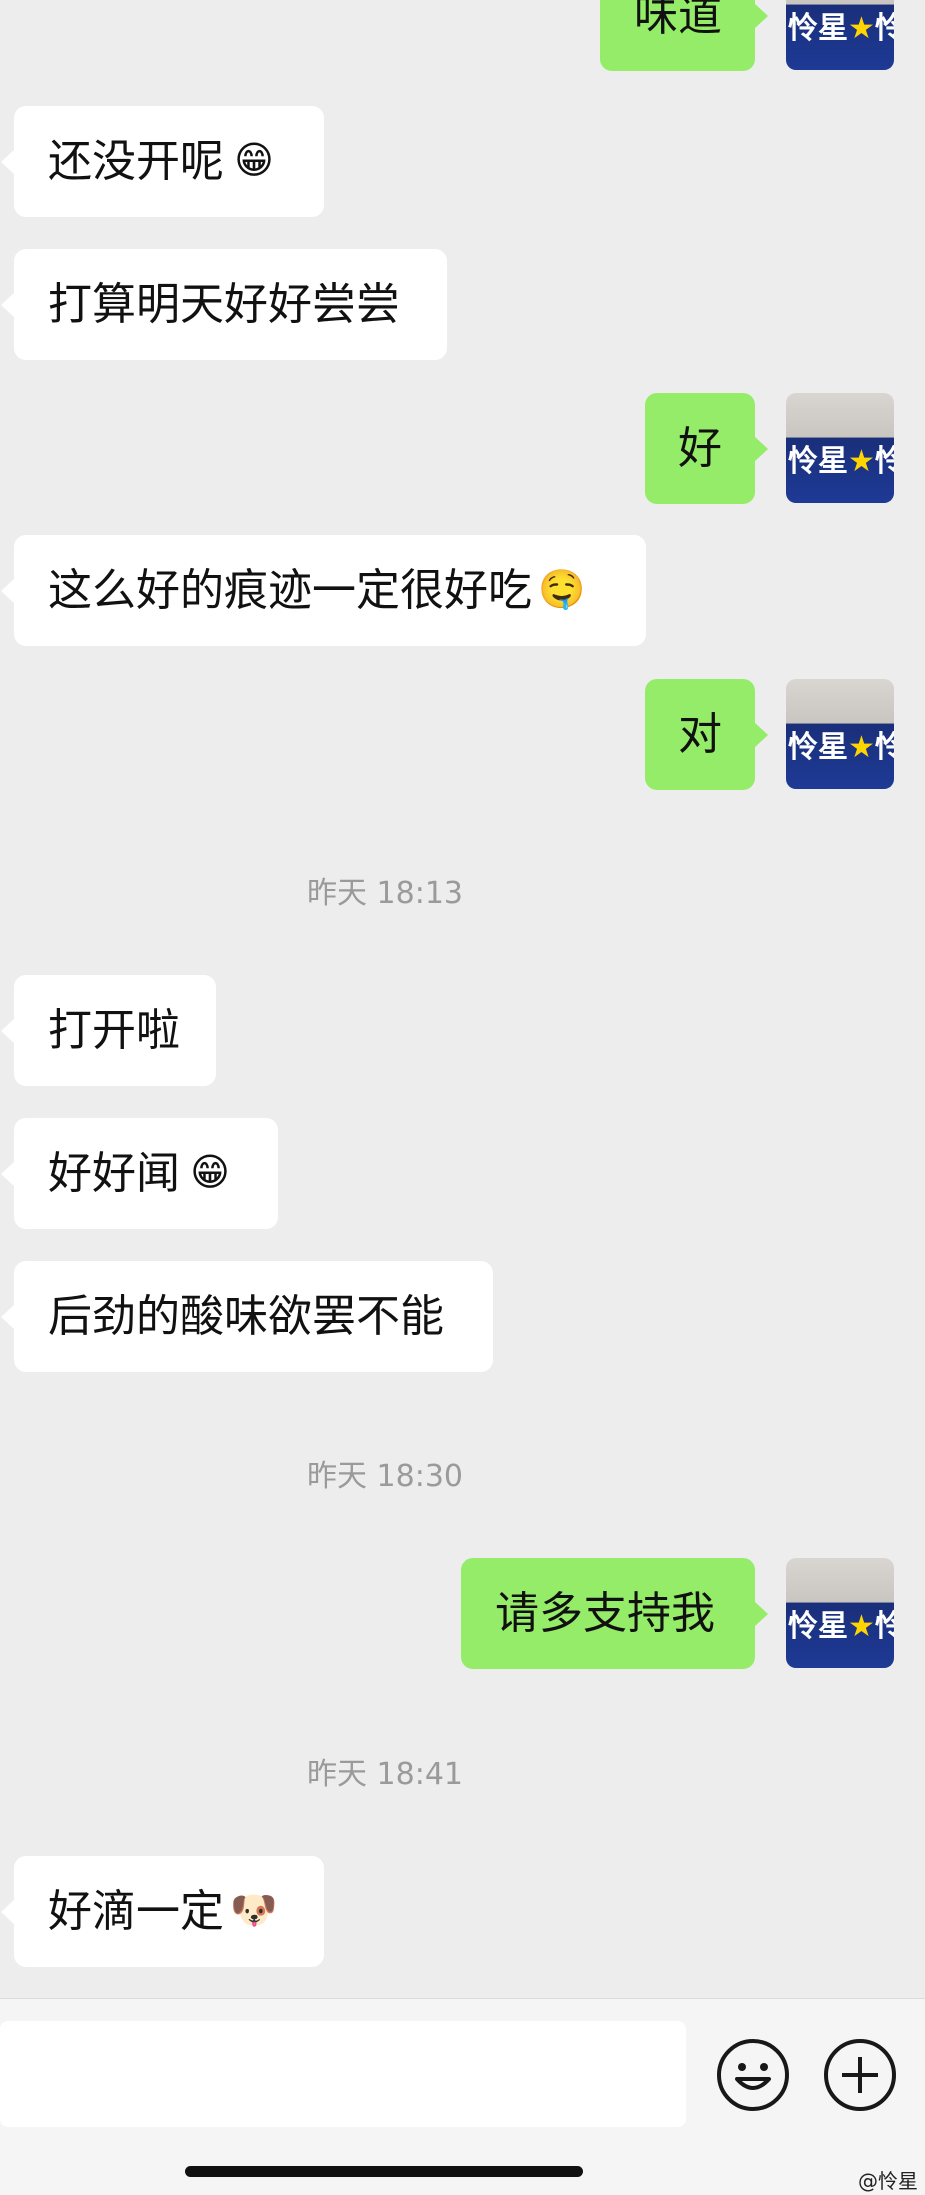 The height and width of the screenshot is (2195, 925). I want to click on message-text: 后劲的酸味欲罢不能, so click(246, 1316).